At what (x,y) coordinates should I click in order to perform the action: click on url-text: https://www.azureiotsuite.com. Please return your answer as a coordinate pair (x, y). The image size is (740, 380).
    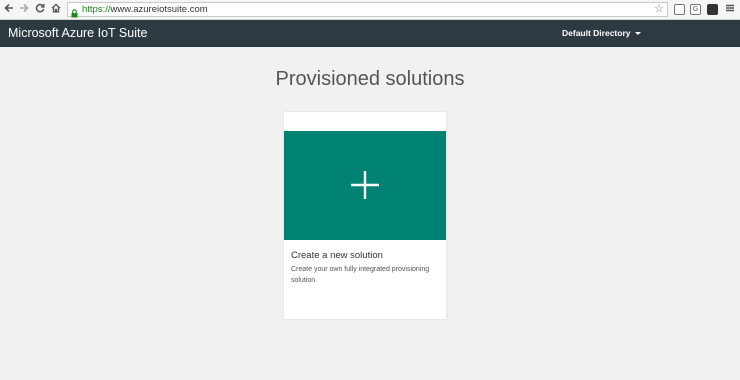
    Looking at the image, I should click on (145, 9).